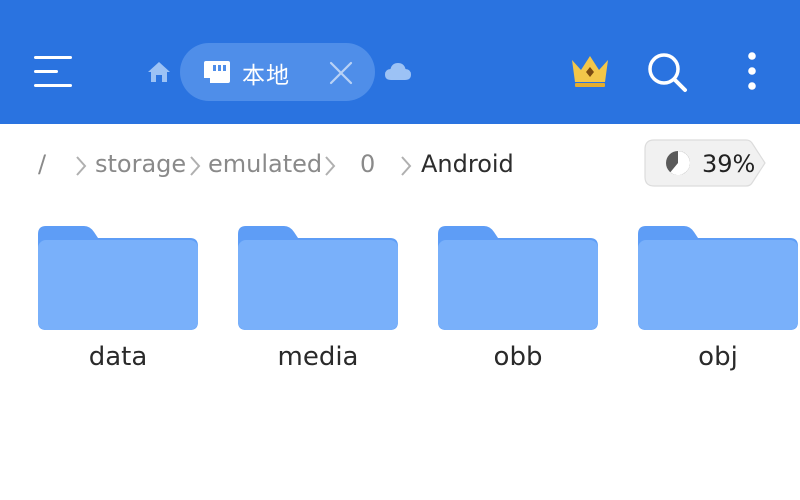 The width and height of the screenshot is (800, 500). I want to click on search-button, so click(667, 72).